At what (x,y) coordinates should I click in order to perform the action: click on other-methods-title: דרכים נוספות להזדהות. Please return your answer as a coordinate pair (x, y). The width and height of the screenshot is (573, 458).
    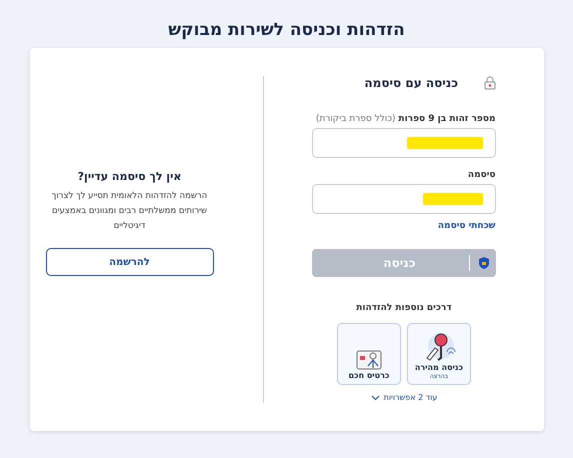
    Looking at the image, I should click on (404, 308).